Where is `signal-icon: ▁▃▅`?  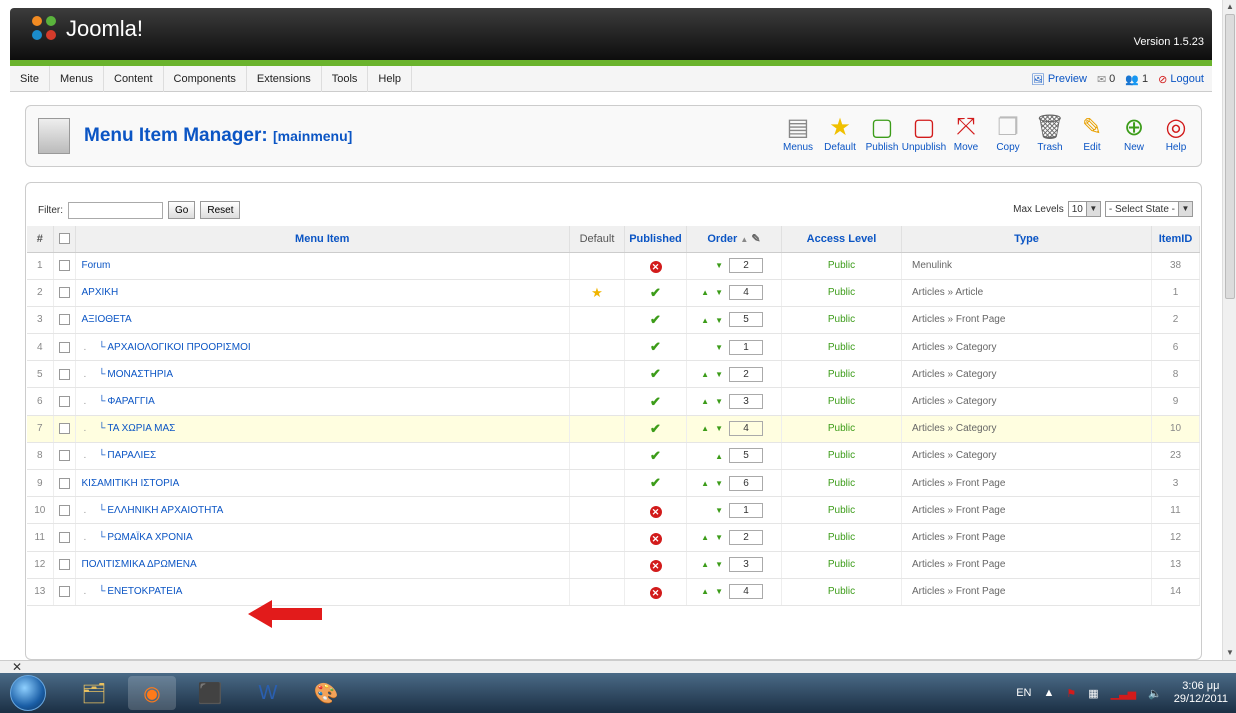 signal-icon: ▁▃▅ is located at coordinates (1123, 693).